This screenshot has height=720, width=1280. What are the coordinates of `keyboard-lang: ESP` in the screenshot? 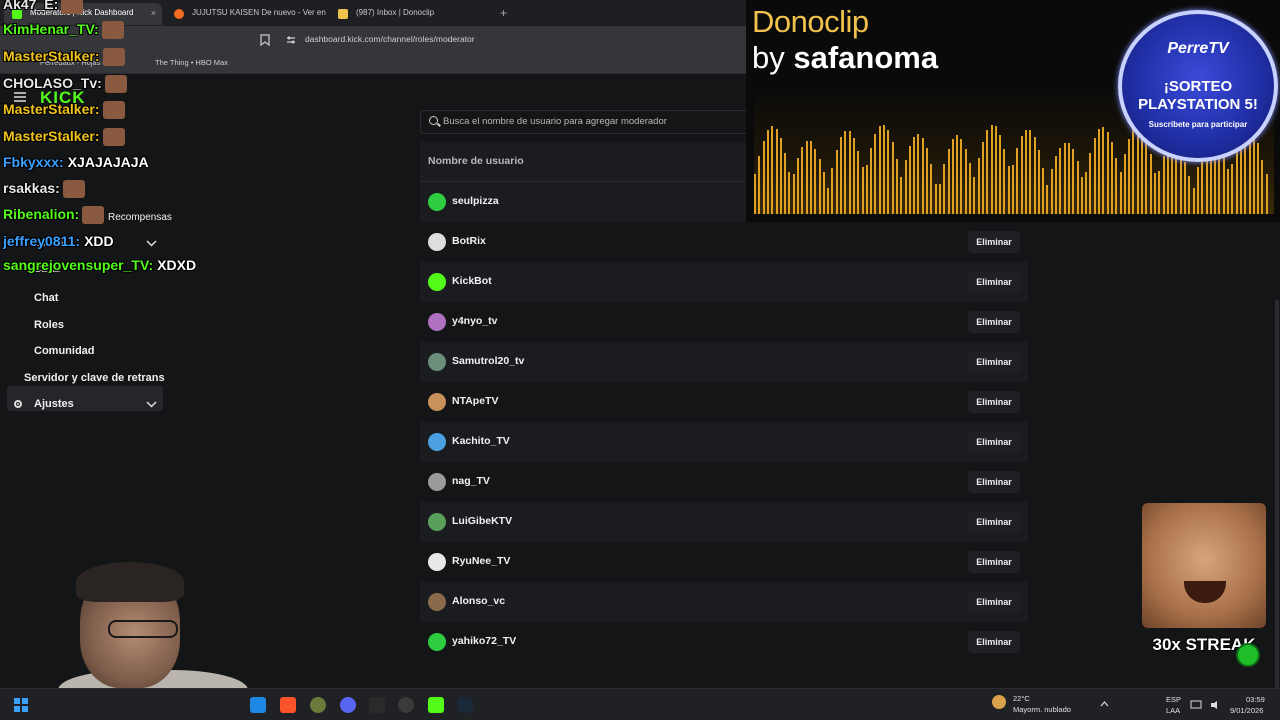 It's located at (1173, 699).